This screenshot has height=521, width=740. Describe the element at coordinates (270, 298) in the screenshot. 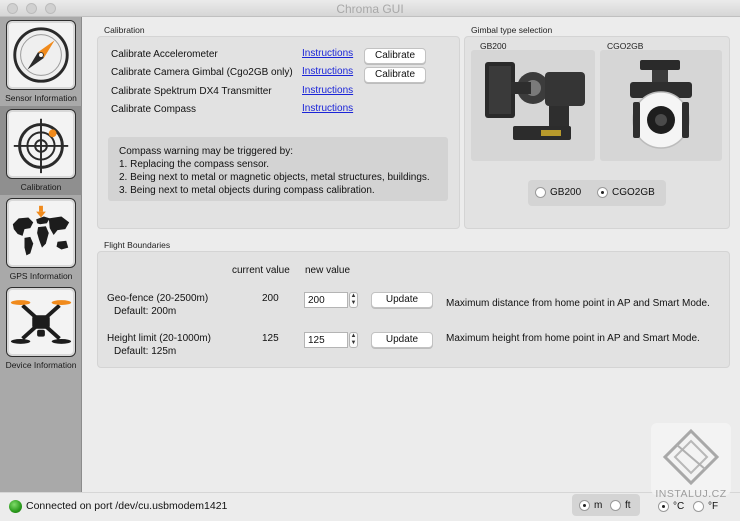

I see `geofence-current-value: 200` at that location.